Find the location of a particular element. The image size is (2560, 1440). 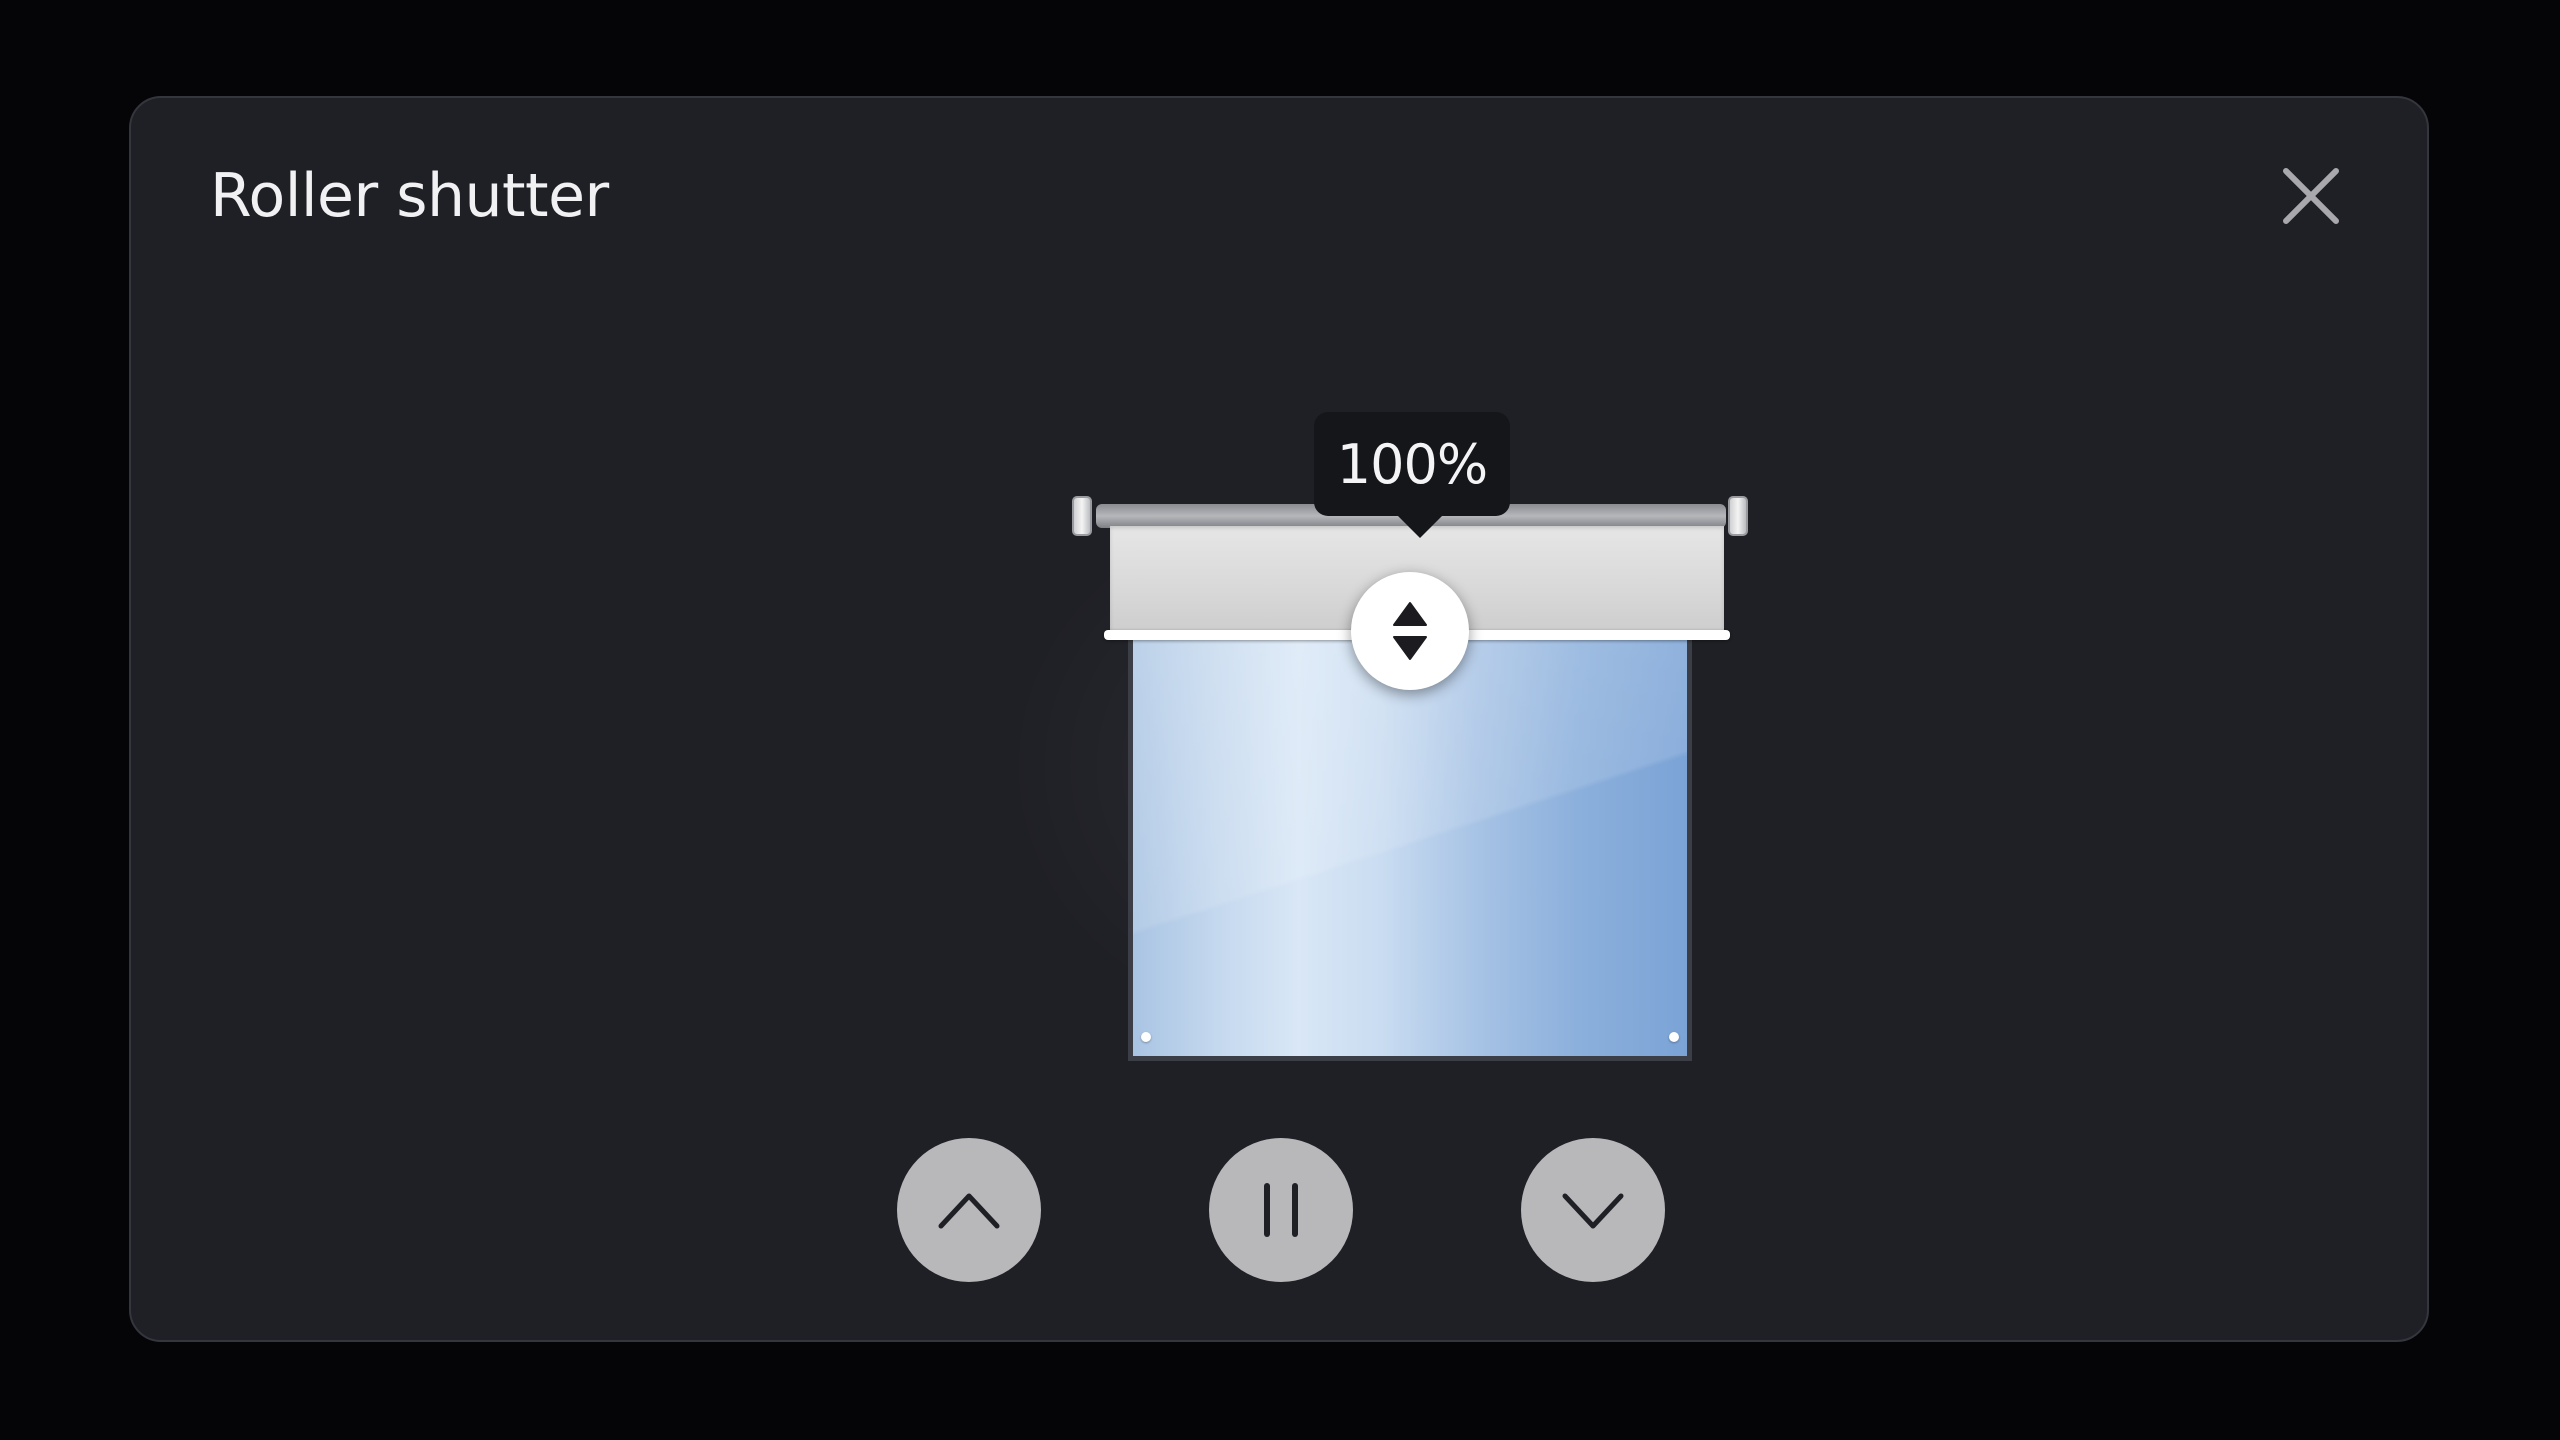

chevron-up-icon is located at coordinates (969, 1211).